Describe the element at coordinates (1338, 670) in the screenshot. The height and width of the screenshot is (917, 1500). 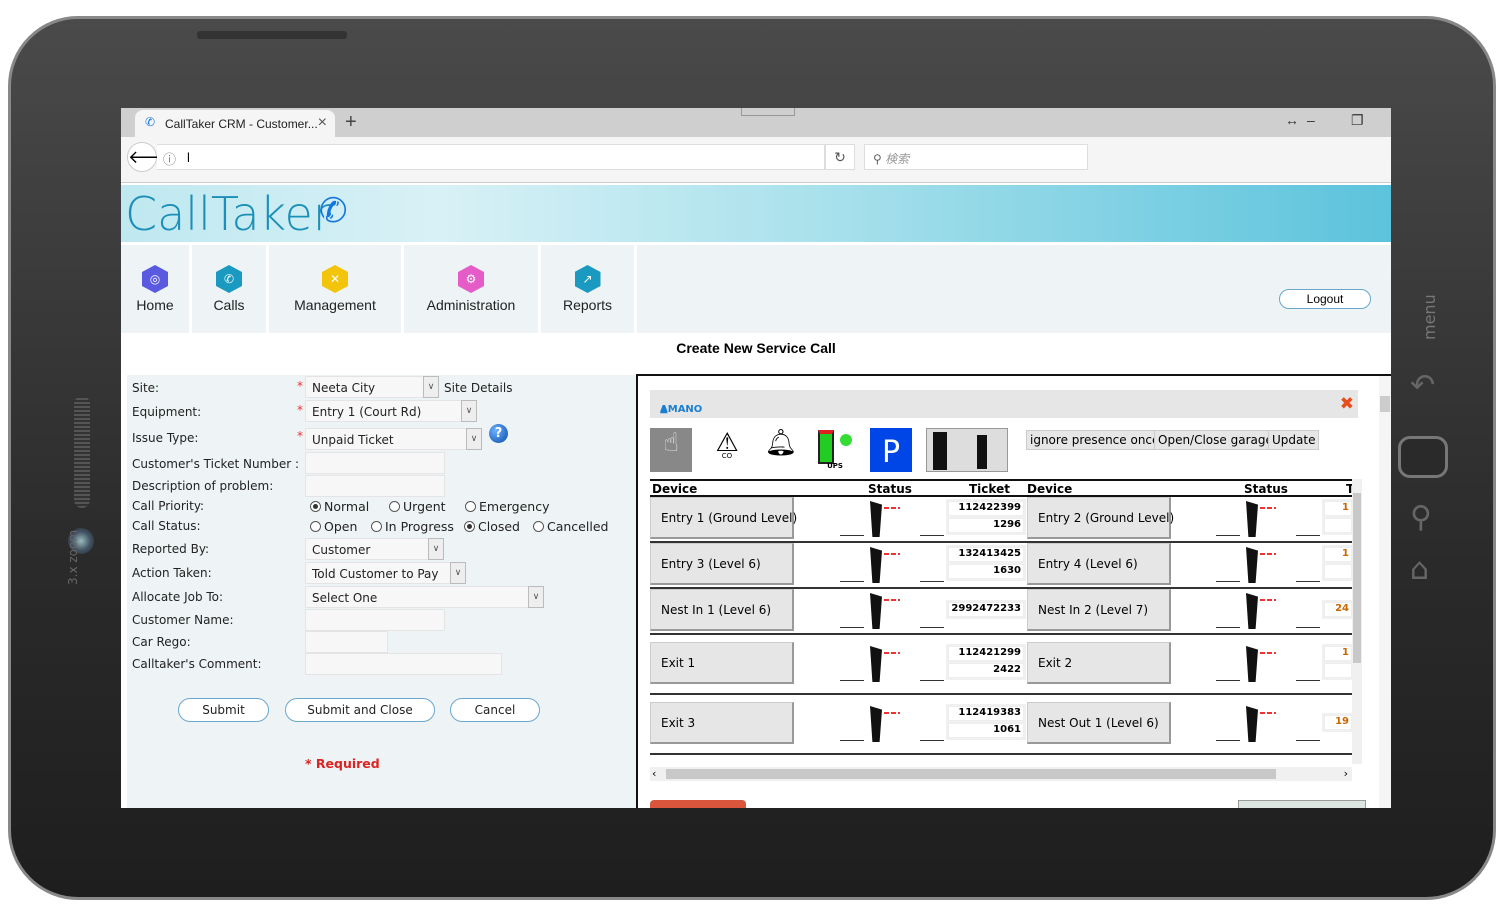
I see `ticket-count` at that location.